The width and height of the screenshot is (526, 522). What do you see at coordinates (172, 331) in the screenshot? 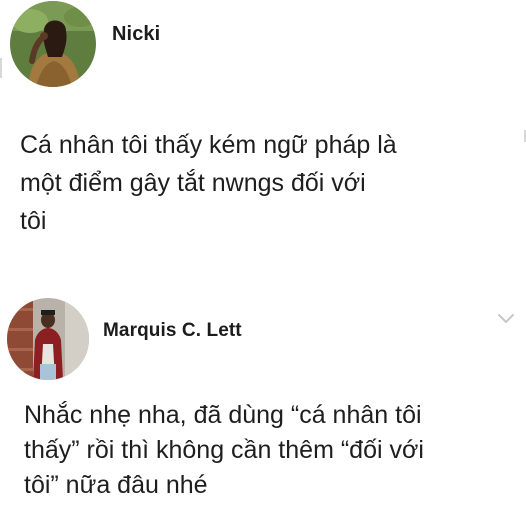
I see `author-name: Marquis C. Lett` at bounding box center [172, 331].